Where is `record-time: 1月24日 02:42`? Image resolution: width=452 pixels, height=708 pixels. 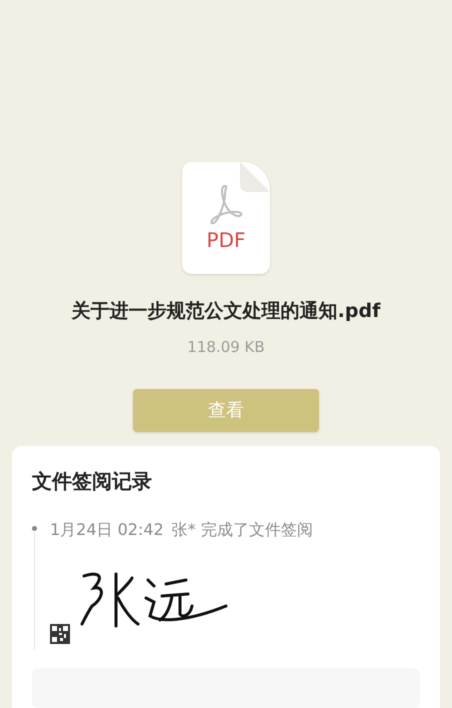
record-time: 1月24日 02:42 is located at coordinates (107, 530).